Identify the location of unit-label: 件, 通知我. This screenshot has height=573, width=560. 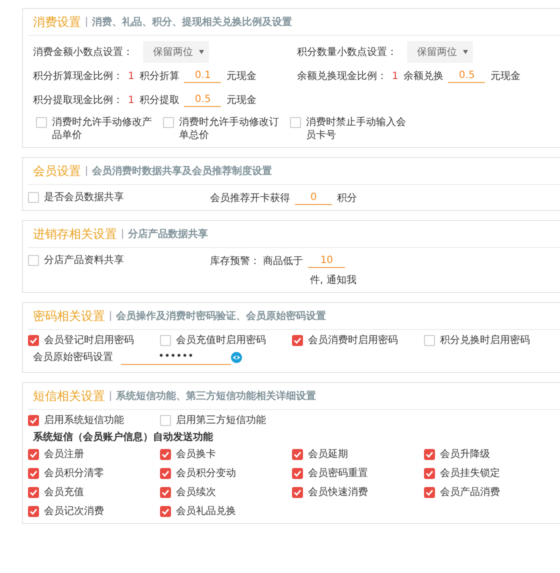
(333, 280).